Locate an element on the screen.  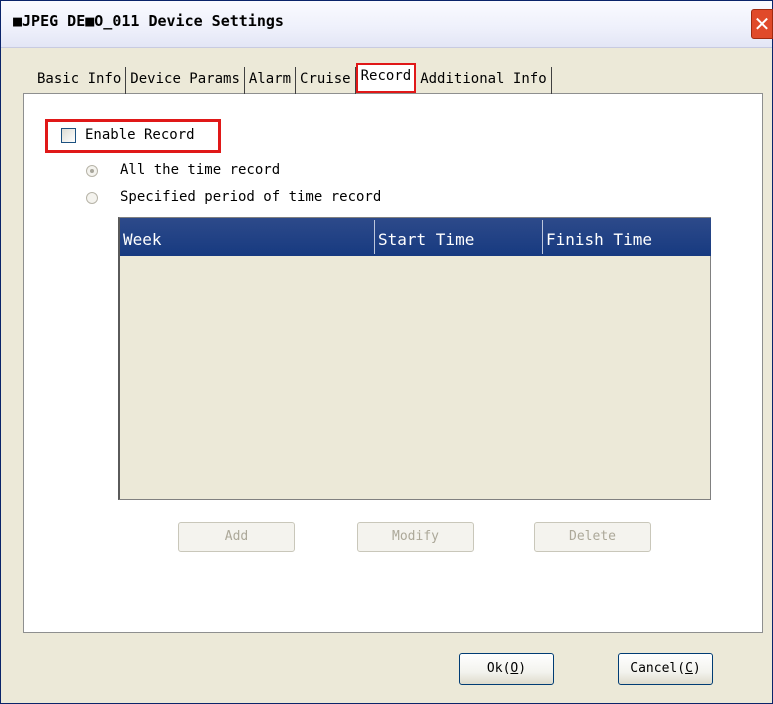
all-time-record-label: All the time record is located at coordinates (200, 170).